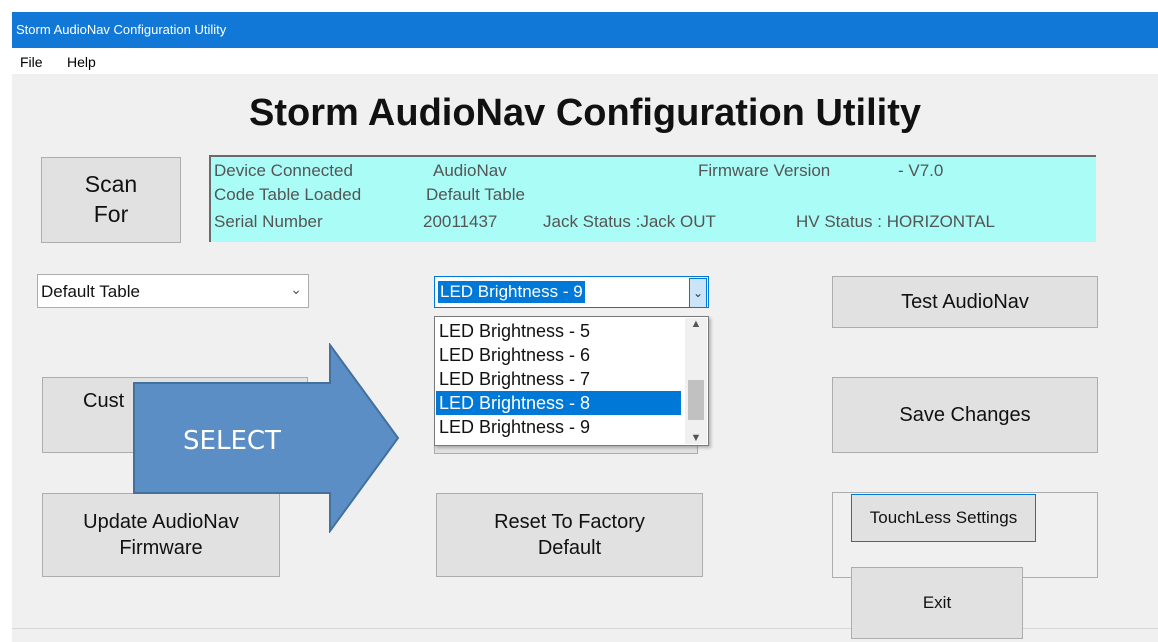  Describe the element at coordinates (921, 170) in the screenshot. I see `firmware-value: - V7.0` at that location.